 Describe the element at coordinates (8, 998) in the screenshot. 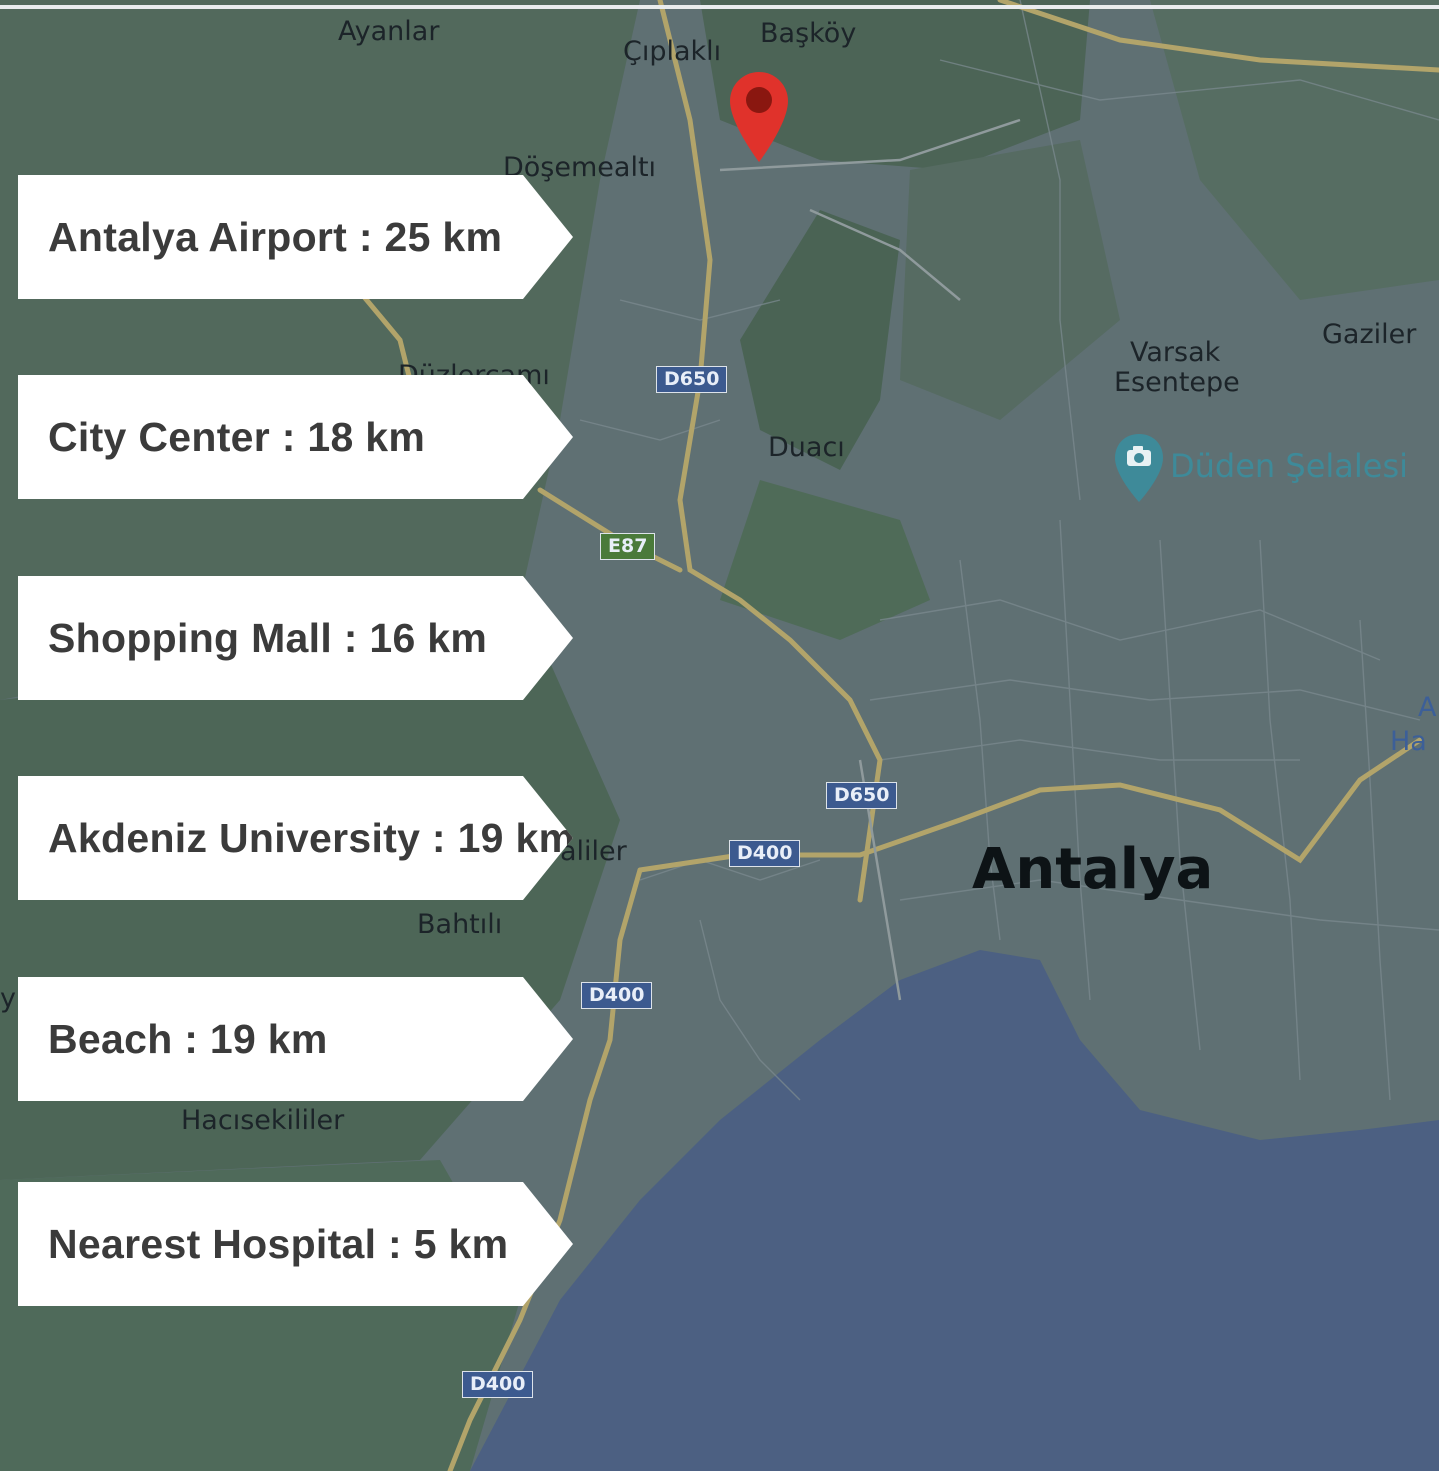

I see `place-label: y` at that location.